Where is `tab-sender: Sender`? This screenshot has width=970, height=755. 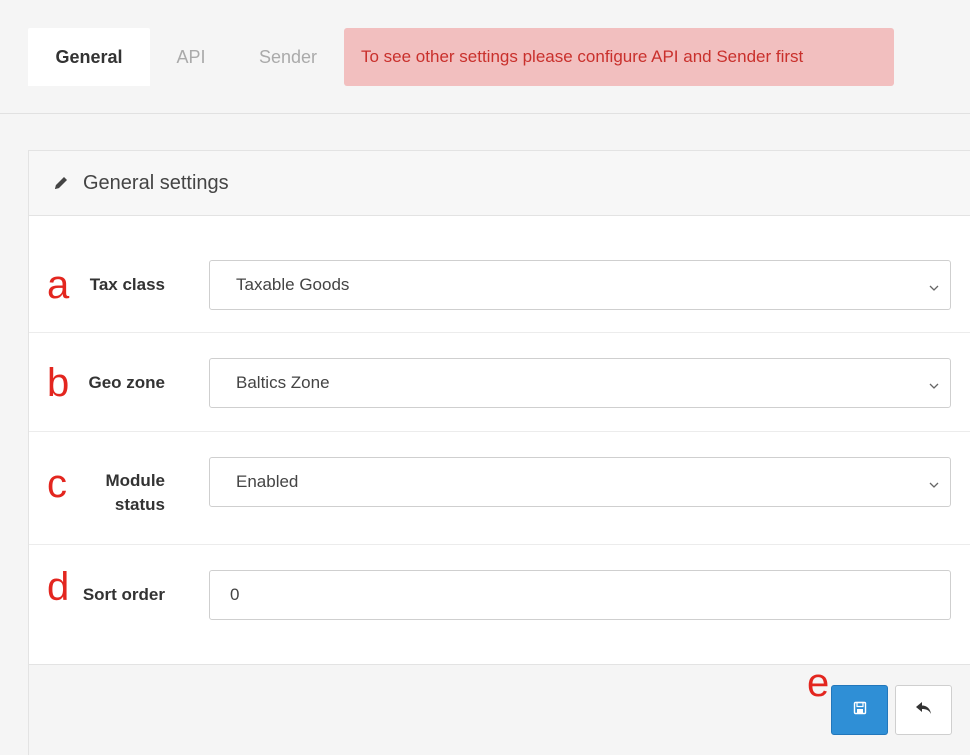 tab-sender: Sender is located at coordinates (288, 57).